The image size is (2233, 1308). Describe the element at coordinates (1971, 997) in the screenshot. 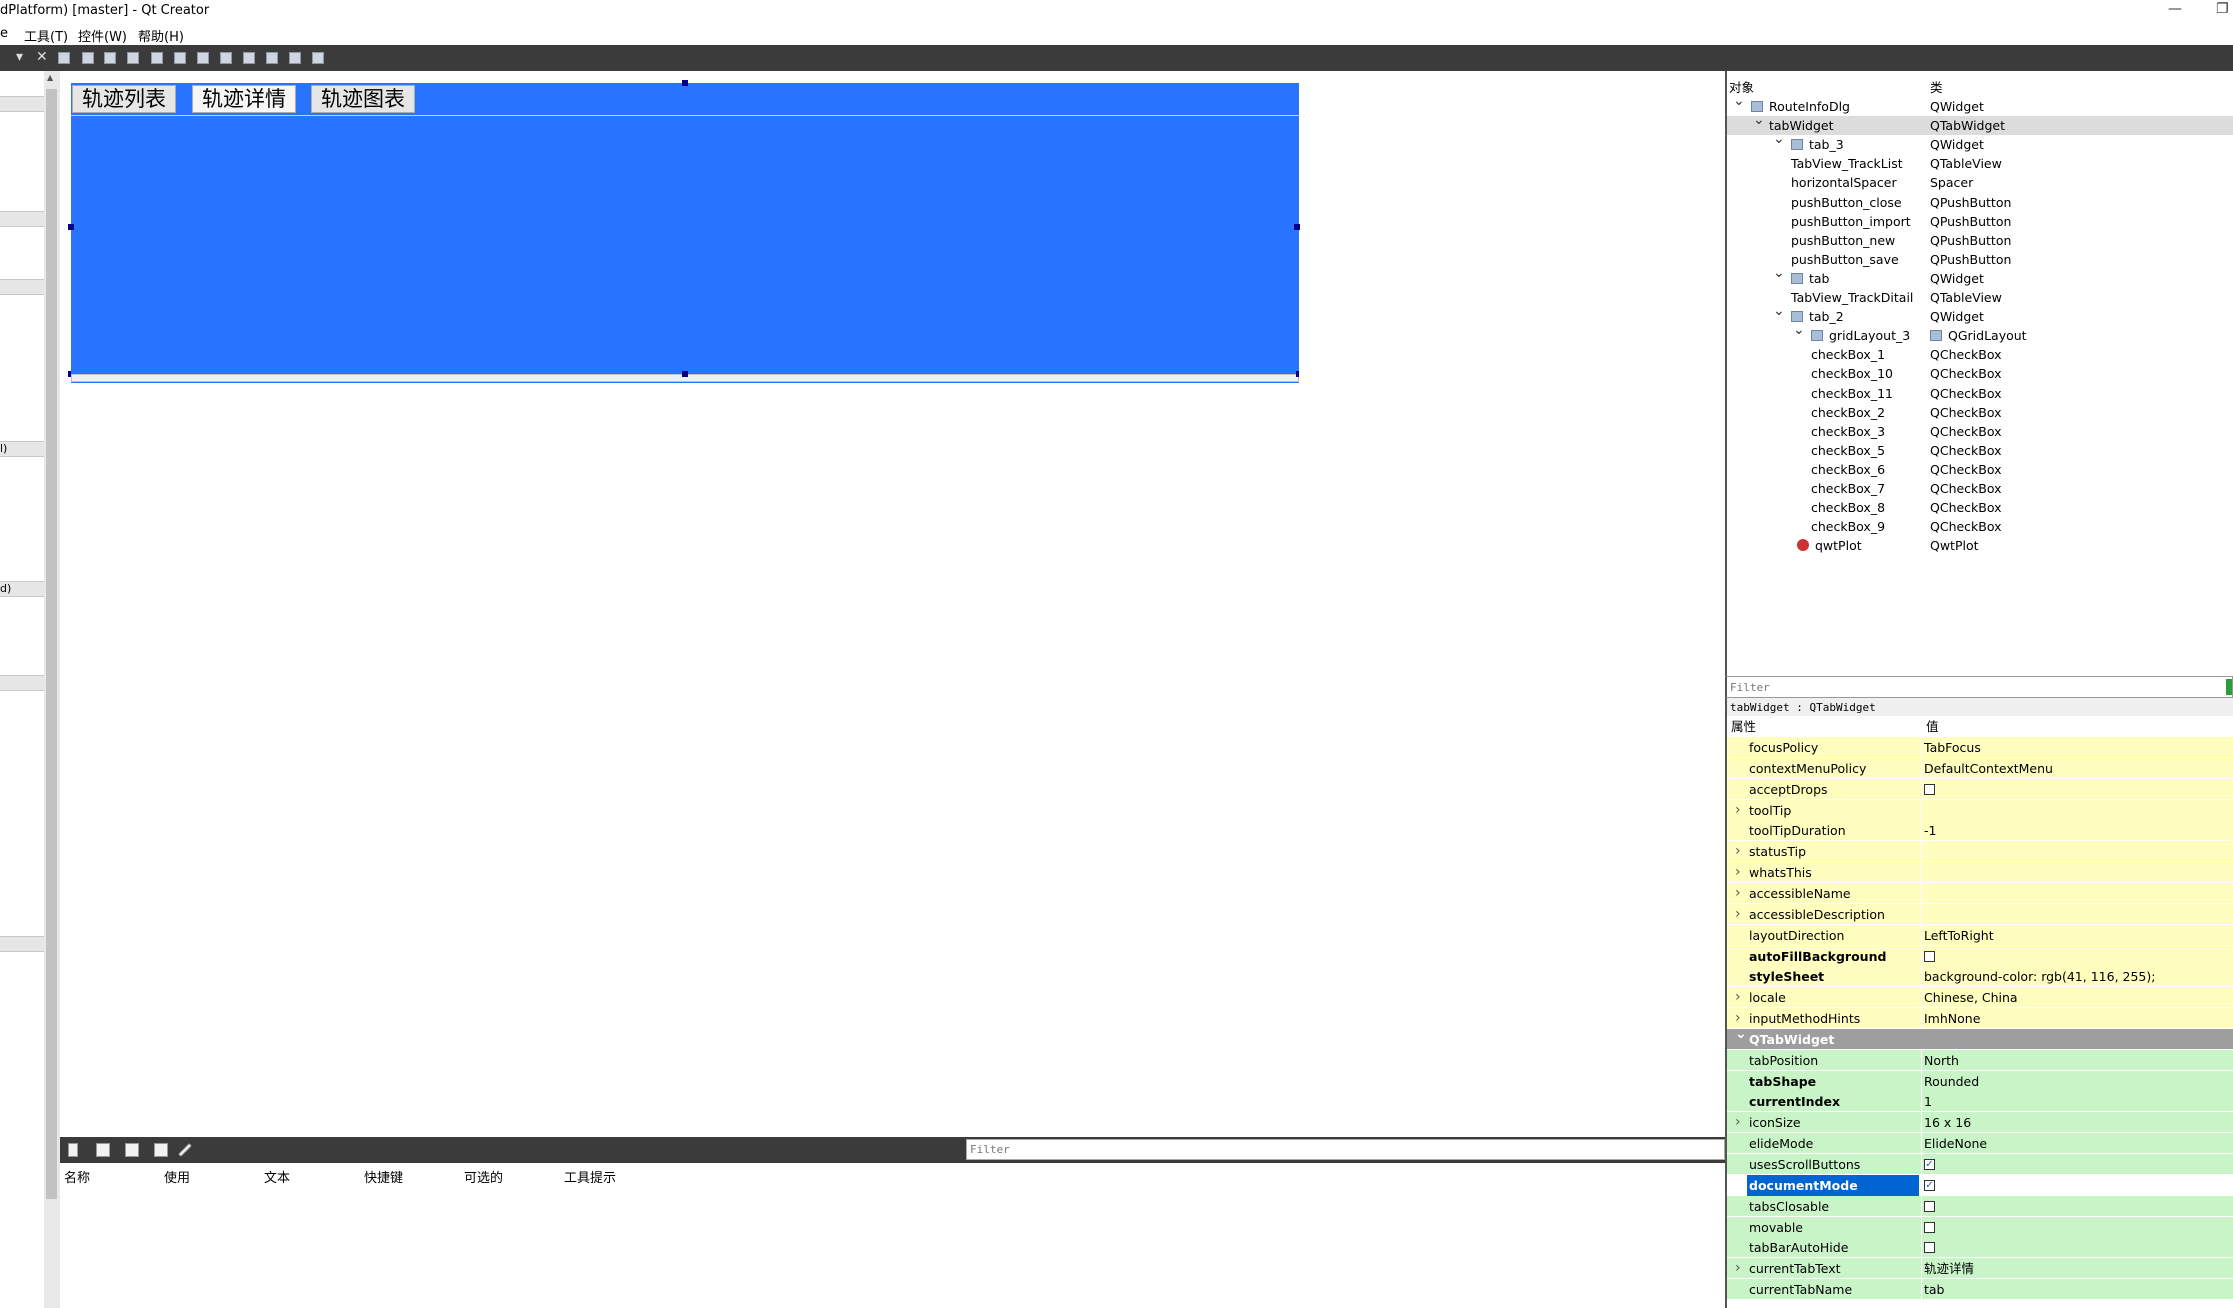

I see `property-value: Chinese, China` at that location.